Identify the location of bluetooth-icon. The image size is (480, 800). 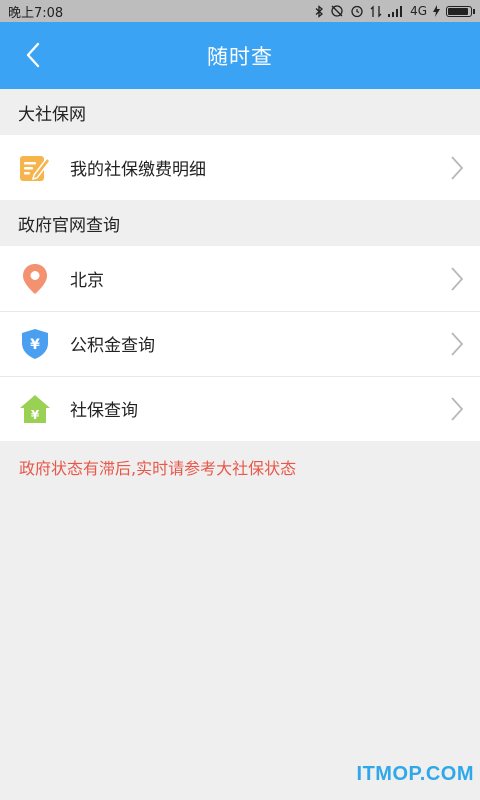
(319, 11).